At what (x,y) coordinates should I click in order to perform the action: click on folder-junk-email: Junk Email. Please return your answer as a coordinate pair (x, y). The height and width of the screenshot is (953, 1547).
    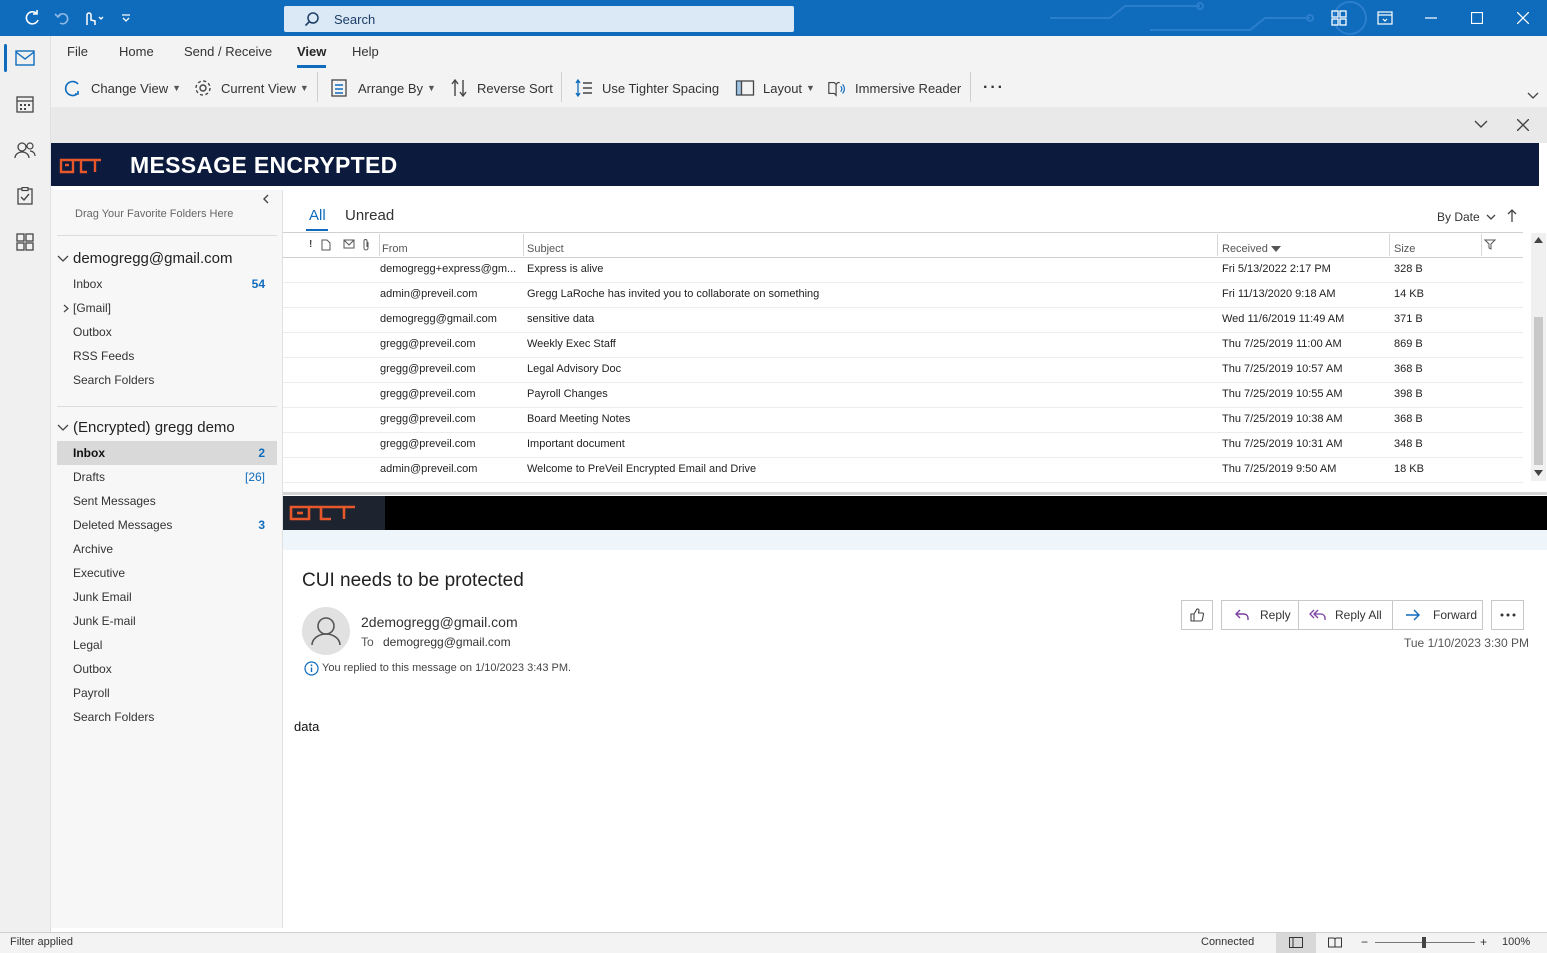
    Looking at the image, I should click on (167, 597).